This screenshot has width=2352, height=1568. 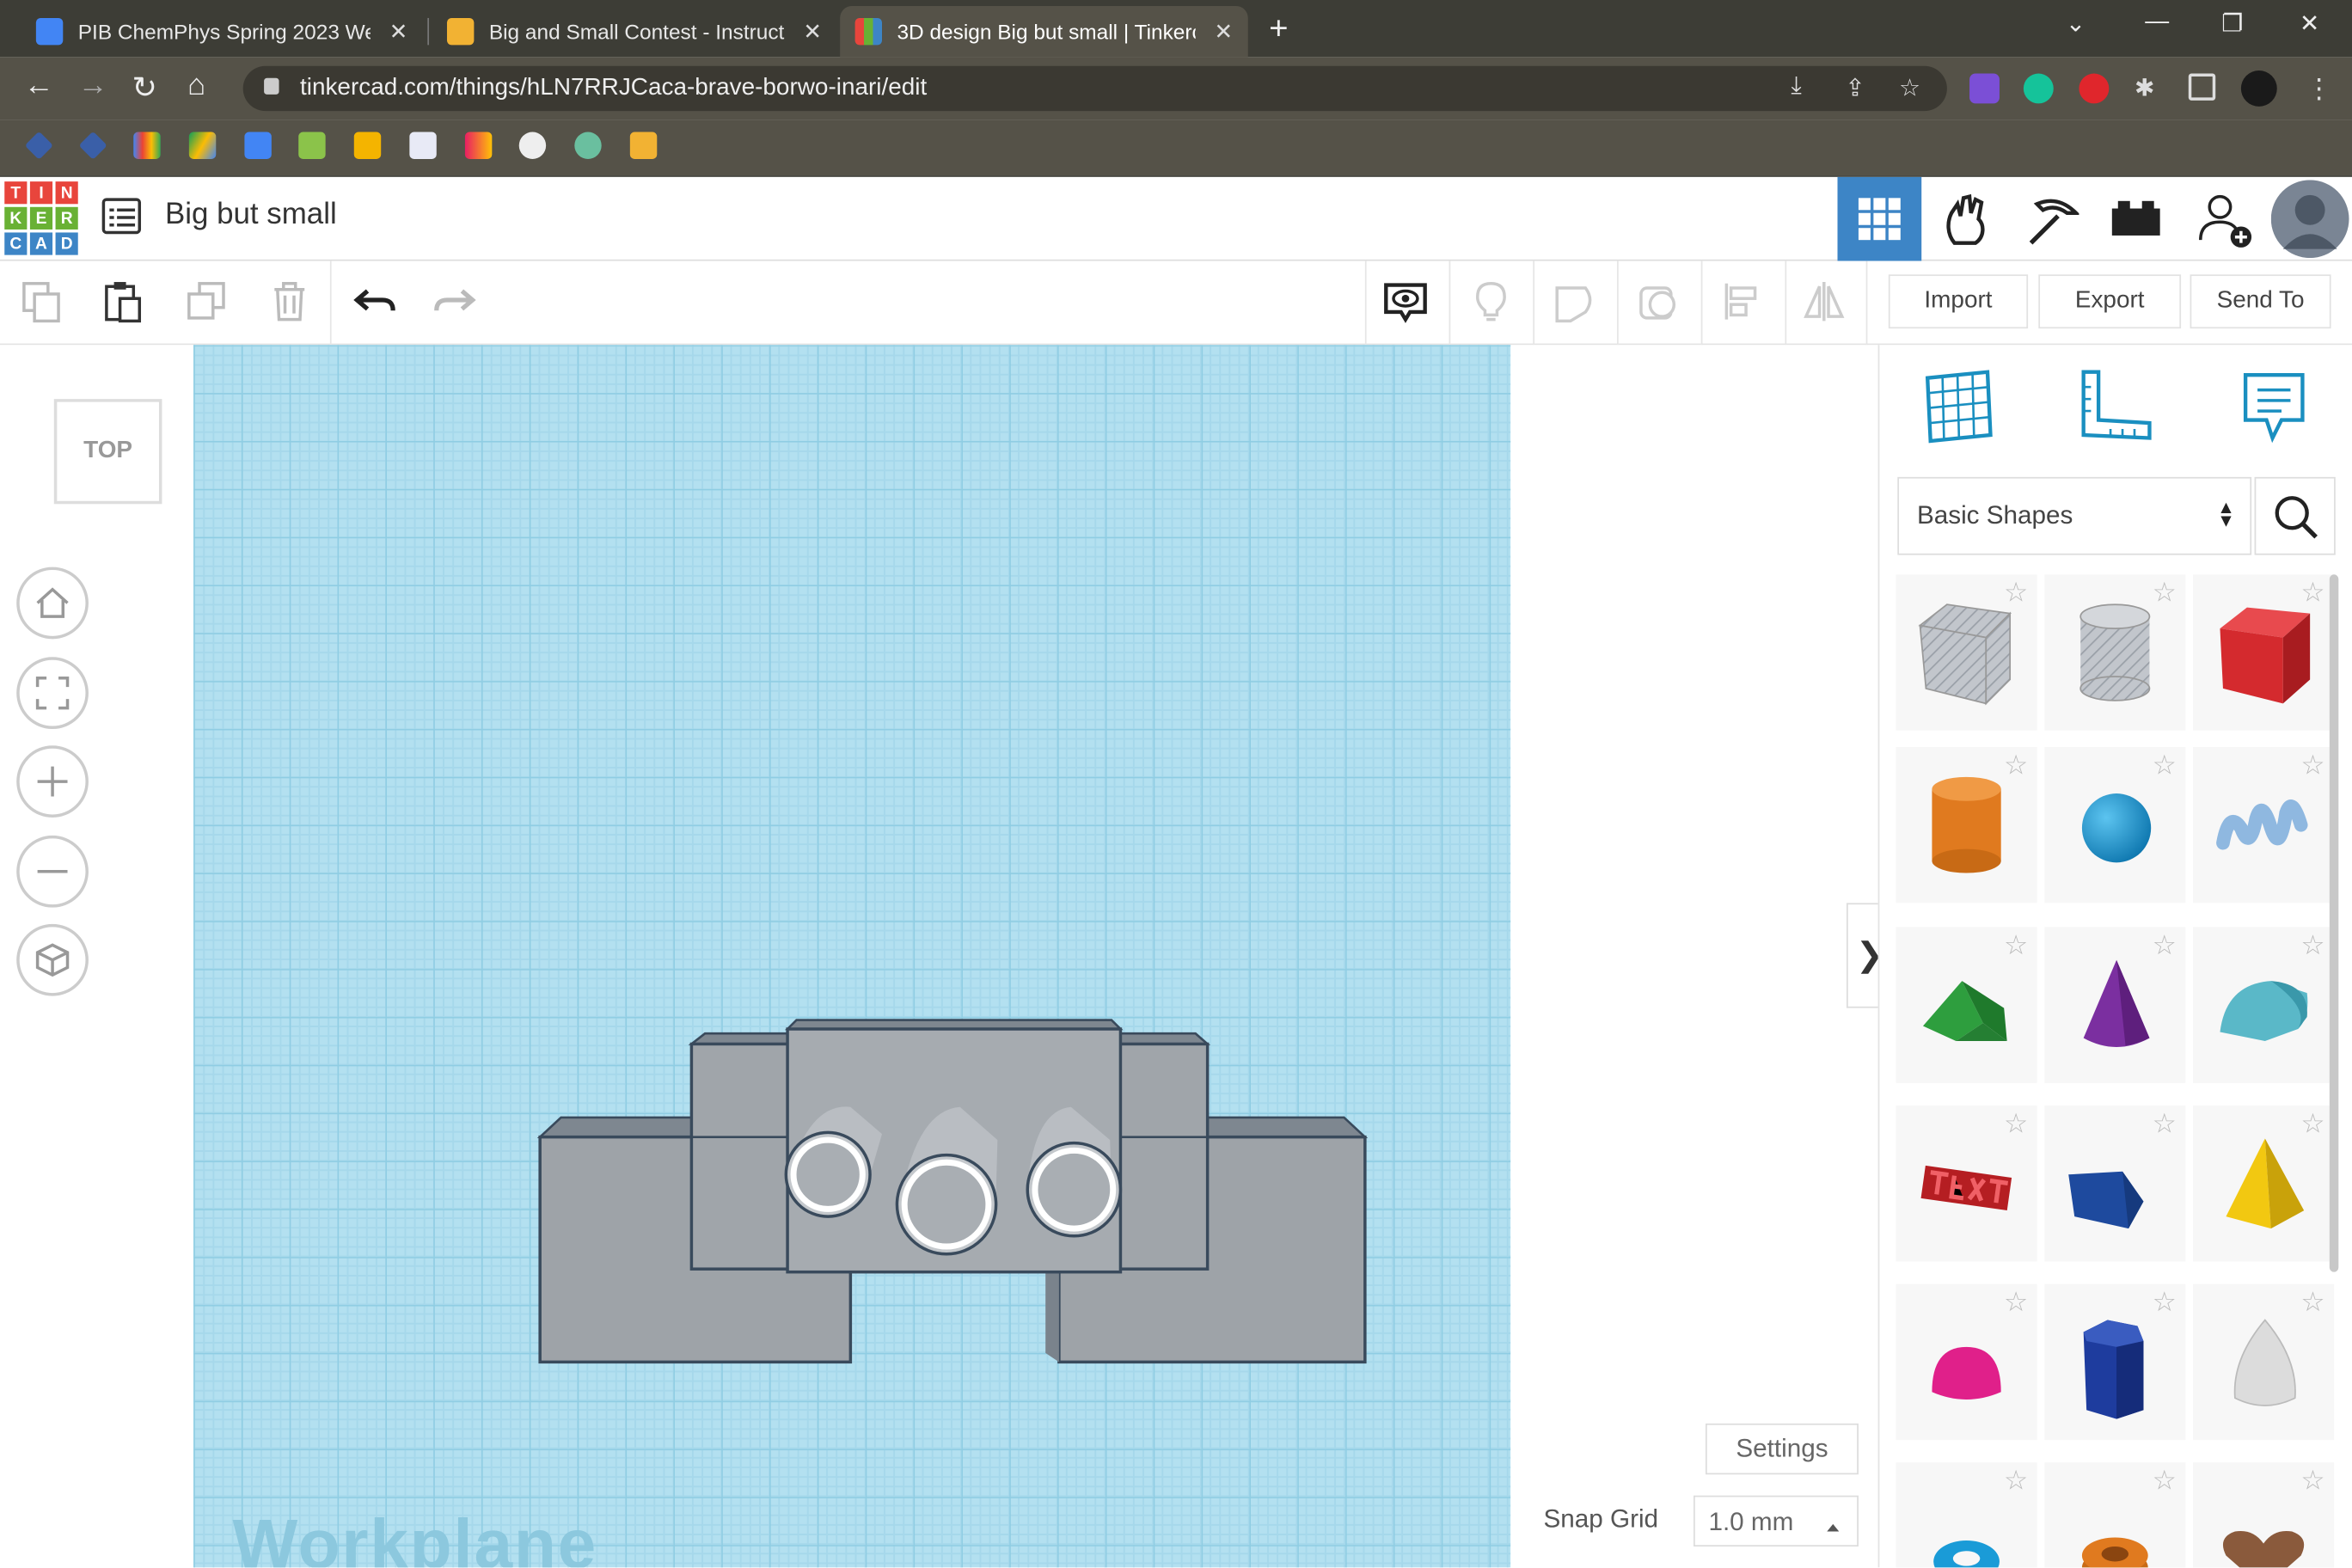 I want to click on shape-box-hole: ☆, so click(x=1966, y=652).